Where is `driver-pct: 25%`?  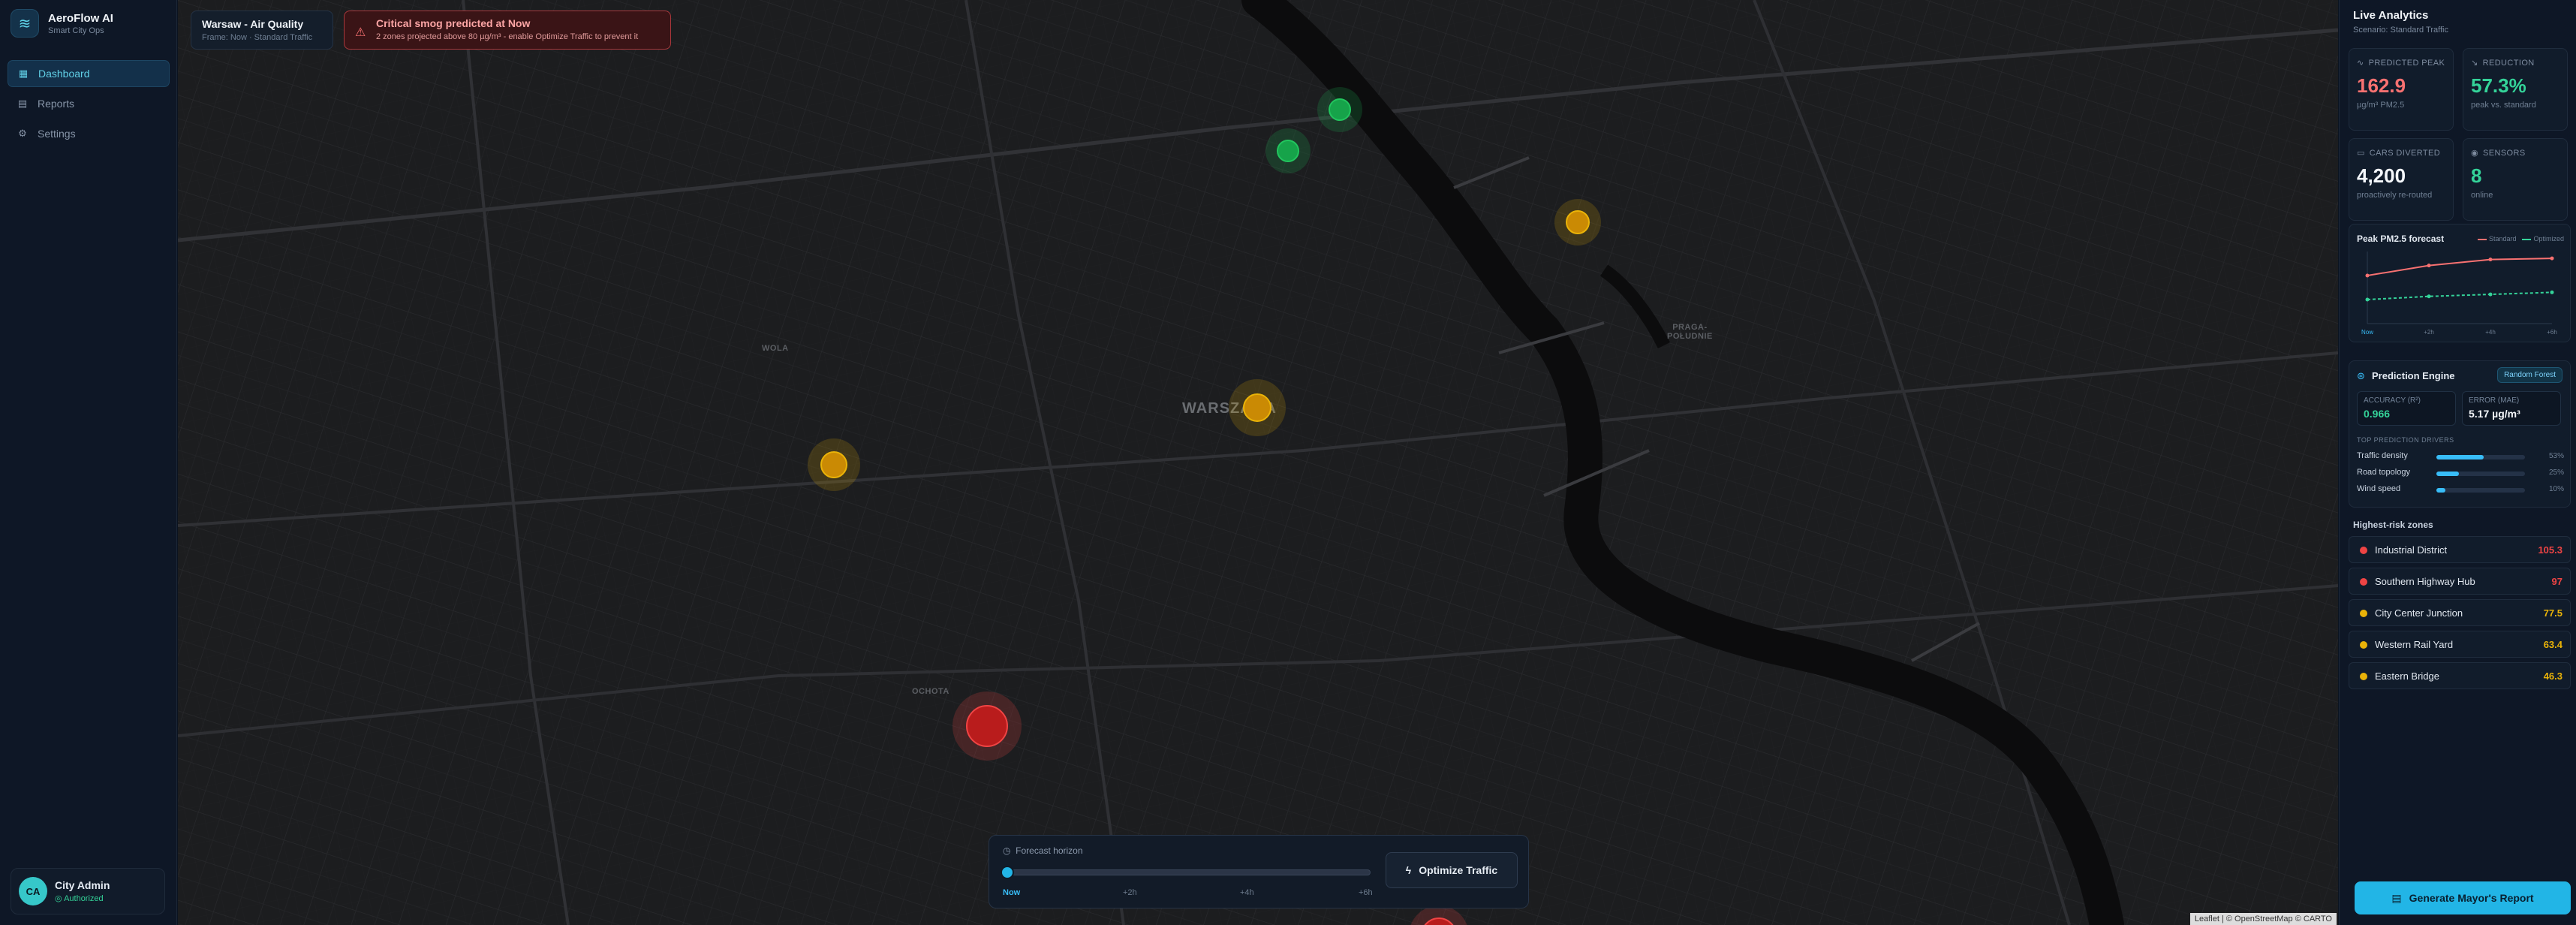 driver-pct: 25% is located at coordinates (2556, 473).